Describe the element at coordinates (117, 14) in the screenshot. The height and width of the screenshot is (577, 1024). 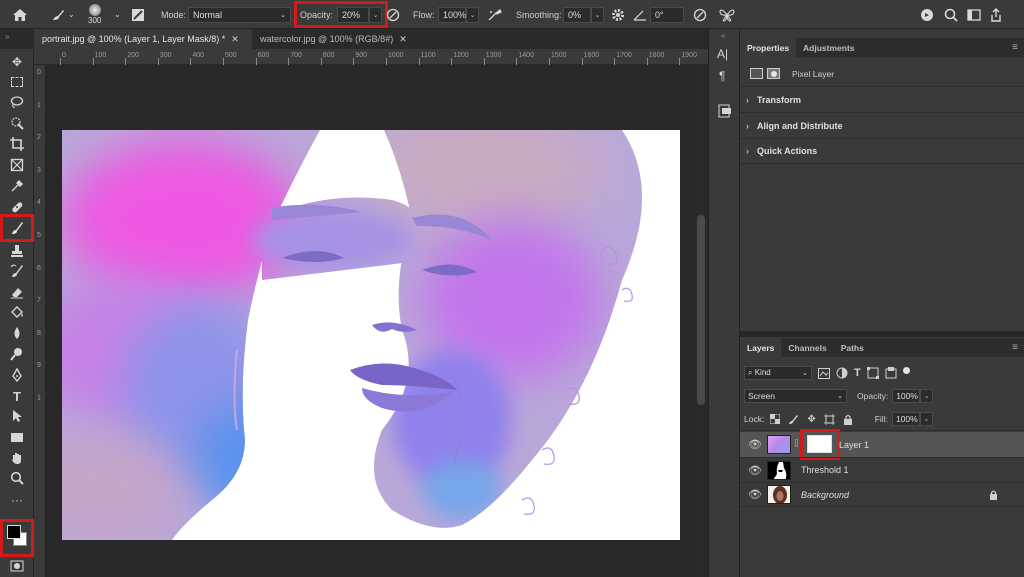
I see `chevron-down-icon: ⌄` at that location.